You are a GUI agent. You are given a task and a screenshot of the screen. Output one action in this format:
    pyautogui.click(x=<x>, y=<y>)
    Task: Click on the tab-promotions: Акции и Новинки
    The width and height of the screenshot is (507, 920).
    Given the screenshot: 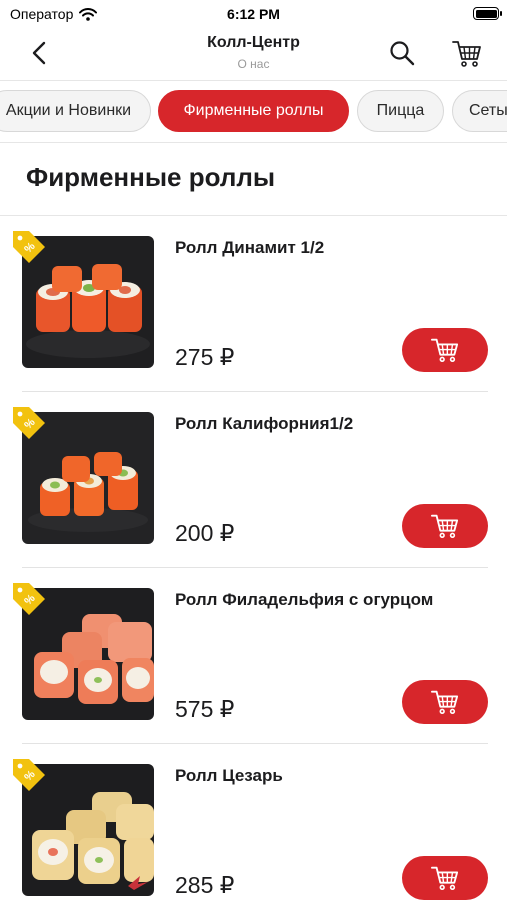 What is the action you would take?
    pyautogui.click(x=75, y=111)
    